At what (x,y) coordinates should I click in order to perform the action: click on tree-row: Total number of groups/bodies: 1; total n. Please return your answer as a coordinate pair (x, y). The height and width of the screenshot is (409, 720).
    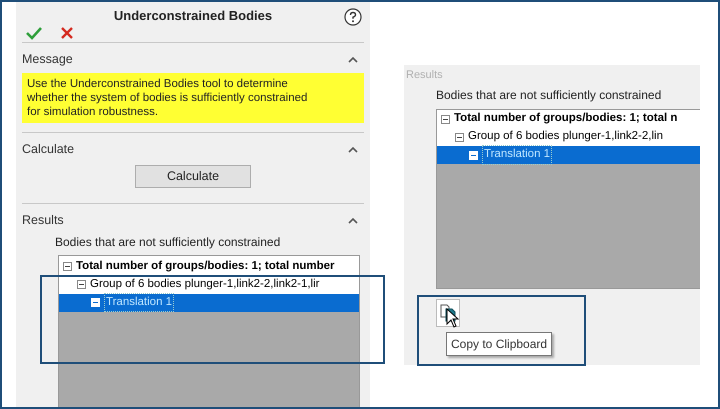
    Looking at the image, I should click on (568, 119).